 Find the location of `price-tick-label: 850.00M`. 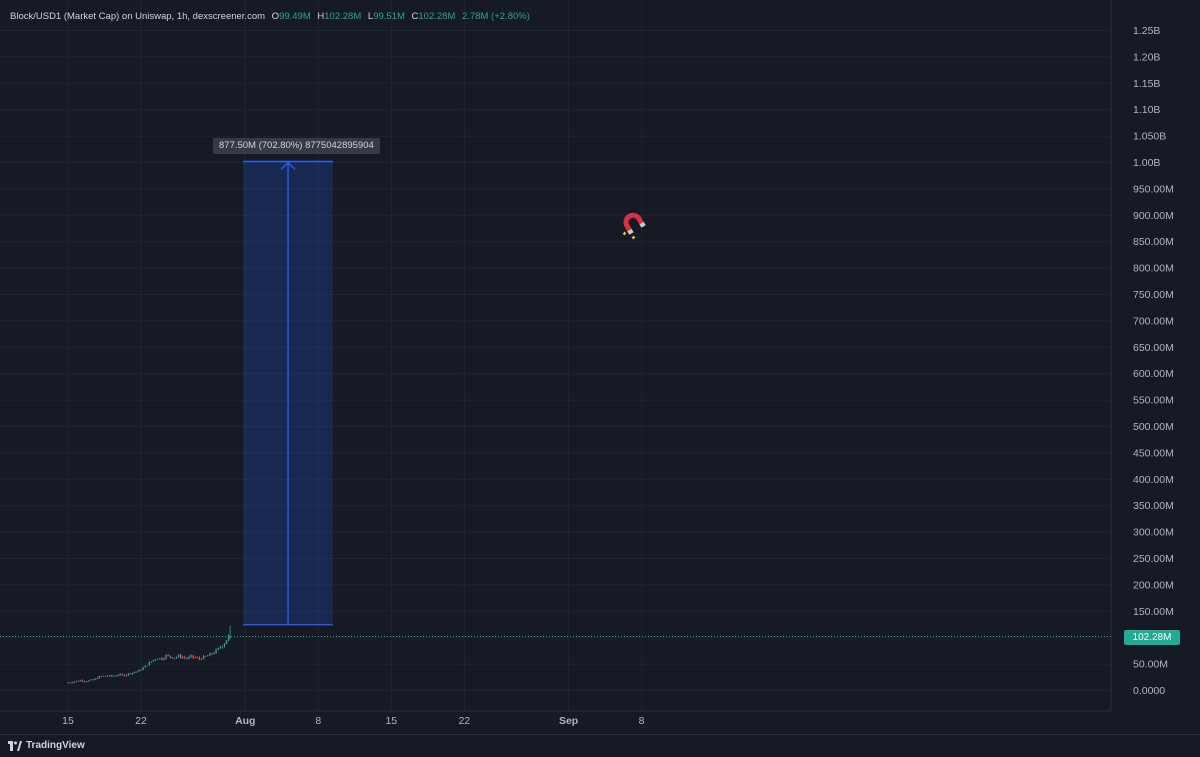

price-tick-label: 850.00M is located at coordinates (1153, 242).